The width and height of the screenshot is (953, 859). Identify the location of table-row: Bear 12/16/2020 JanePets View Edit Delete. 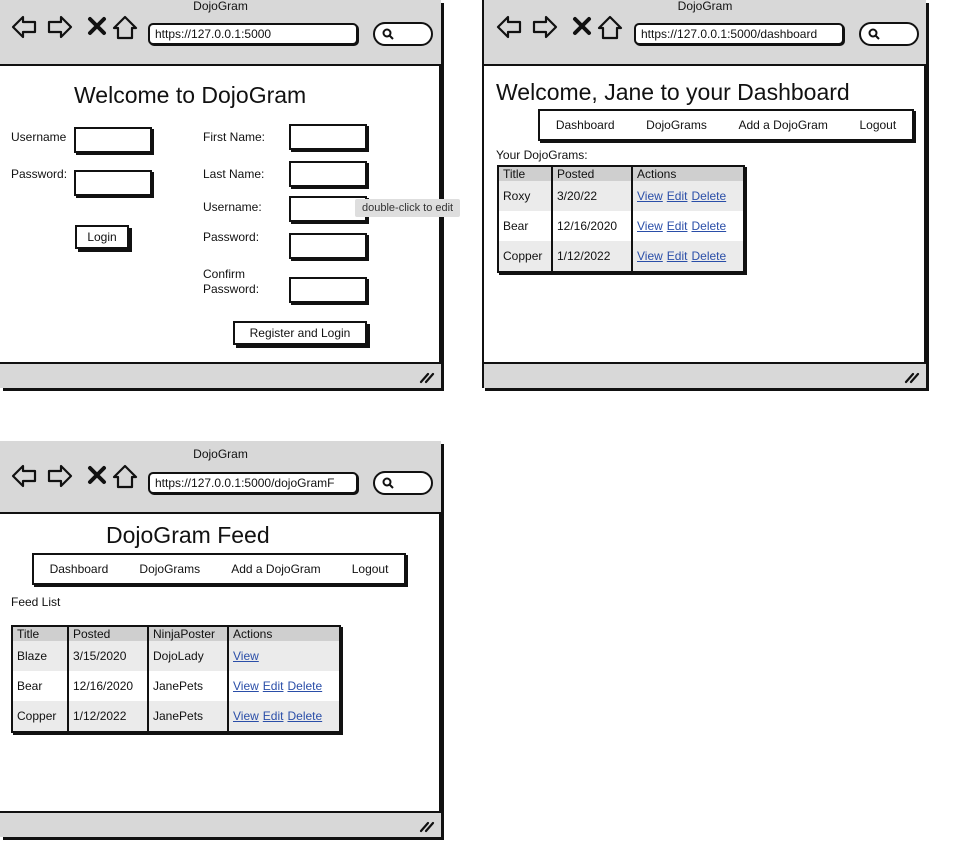
(176, 686).